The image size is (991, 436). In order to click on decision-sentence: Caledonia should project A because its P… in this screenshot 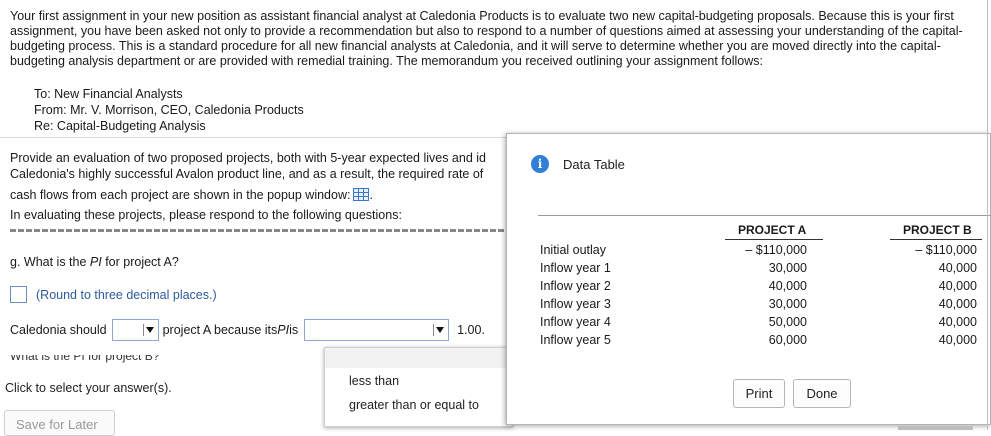, I will do `click(247, 330)`.